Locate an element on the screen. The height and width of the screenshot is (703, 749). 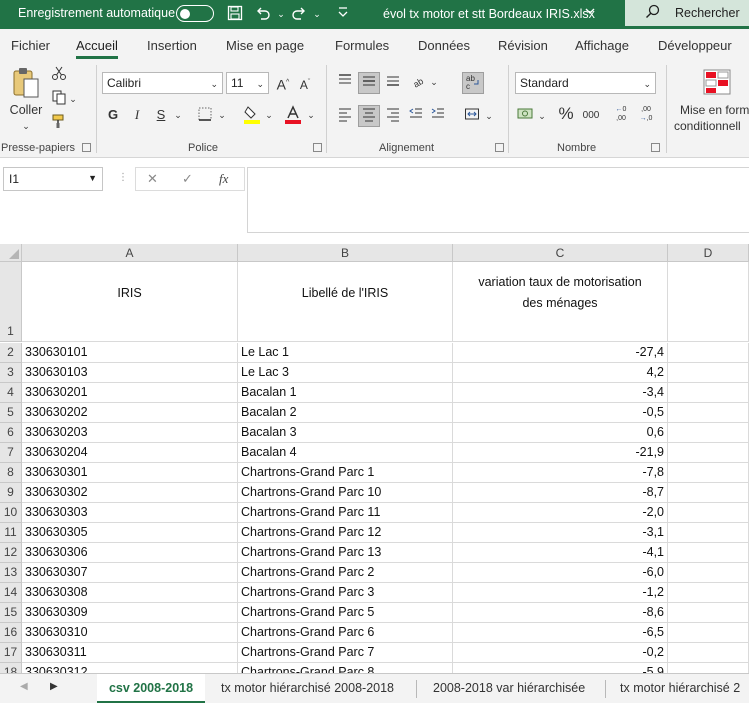
sheet-tab-csv: csv 2008-2018 is located at coordinates (151, 688).